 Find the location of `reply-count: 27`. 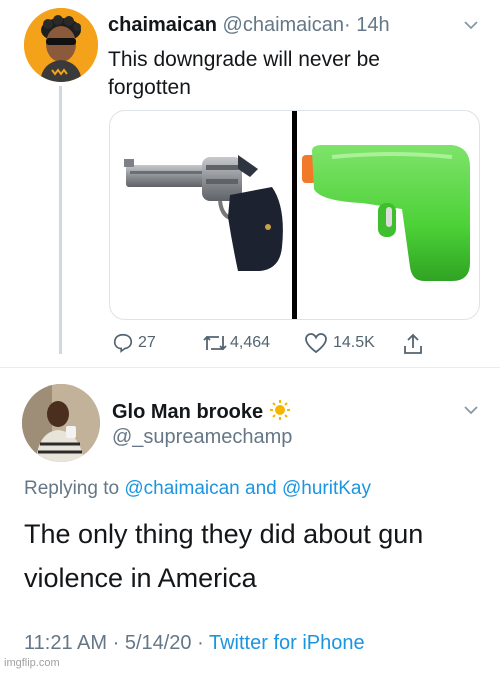

reply-count: 27 is located at coordinates (147, 342).